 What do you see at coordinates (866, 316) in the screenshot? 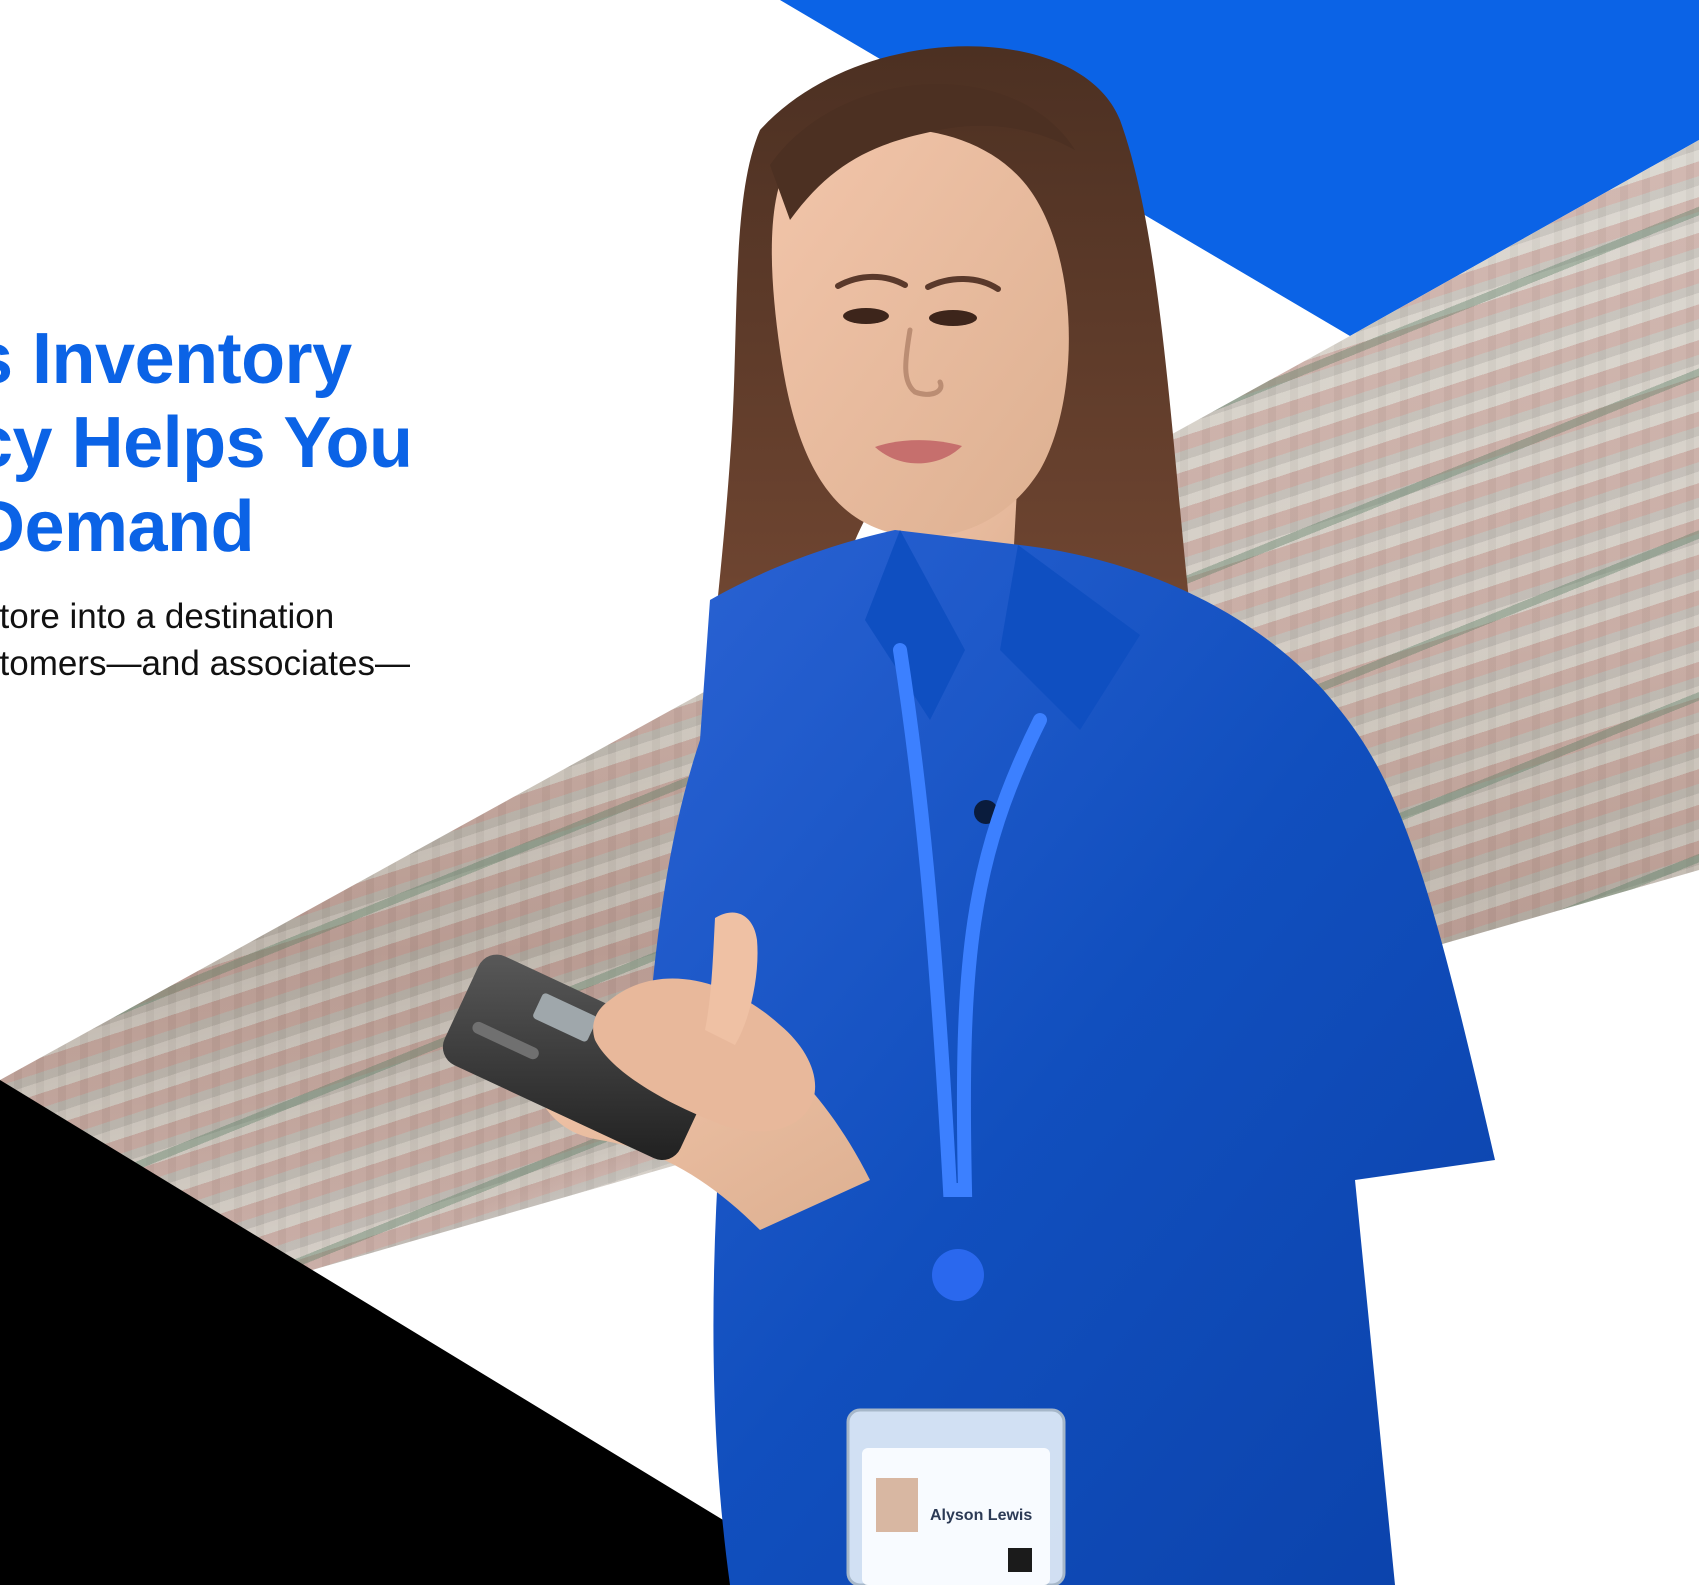
I see `left-eye` at bounding box center [866, 316].